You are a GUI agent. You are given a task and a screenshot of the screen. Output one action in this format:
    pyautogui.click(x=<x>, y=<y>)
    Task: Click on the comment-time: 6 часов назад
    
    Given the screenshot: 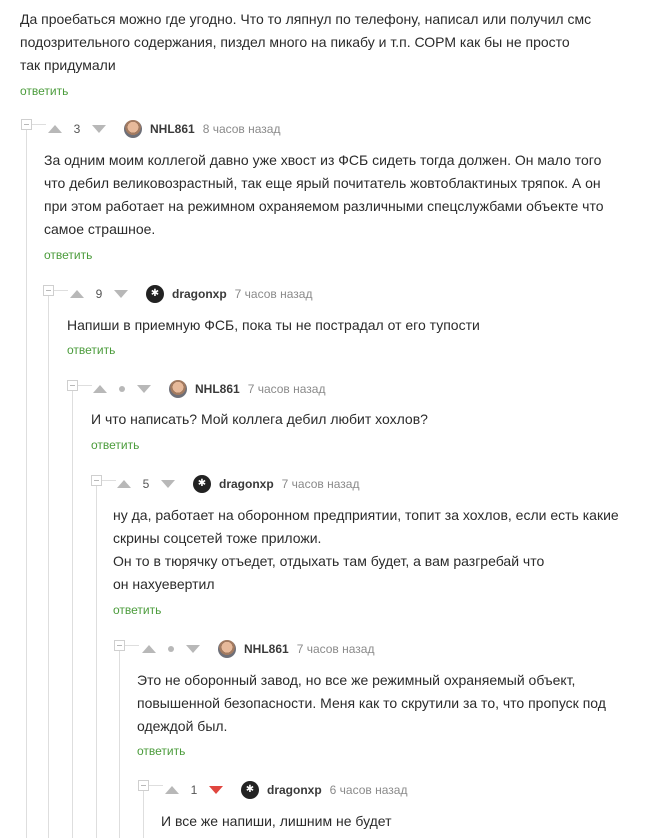 What is the action you would take?
    pyautogui.click(x=369, y=790)
    